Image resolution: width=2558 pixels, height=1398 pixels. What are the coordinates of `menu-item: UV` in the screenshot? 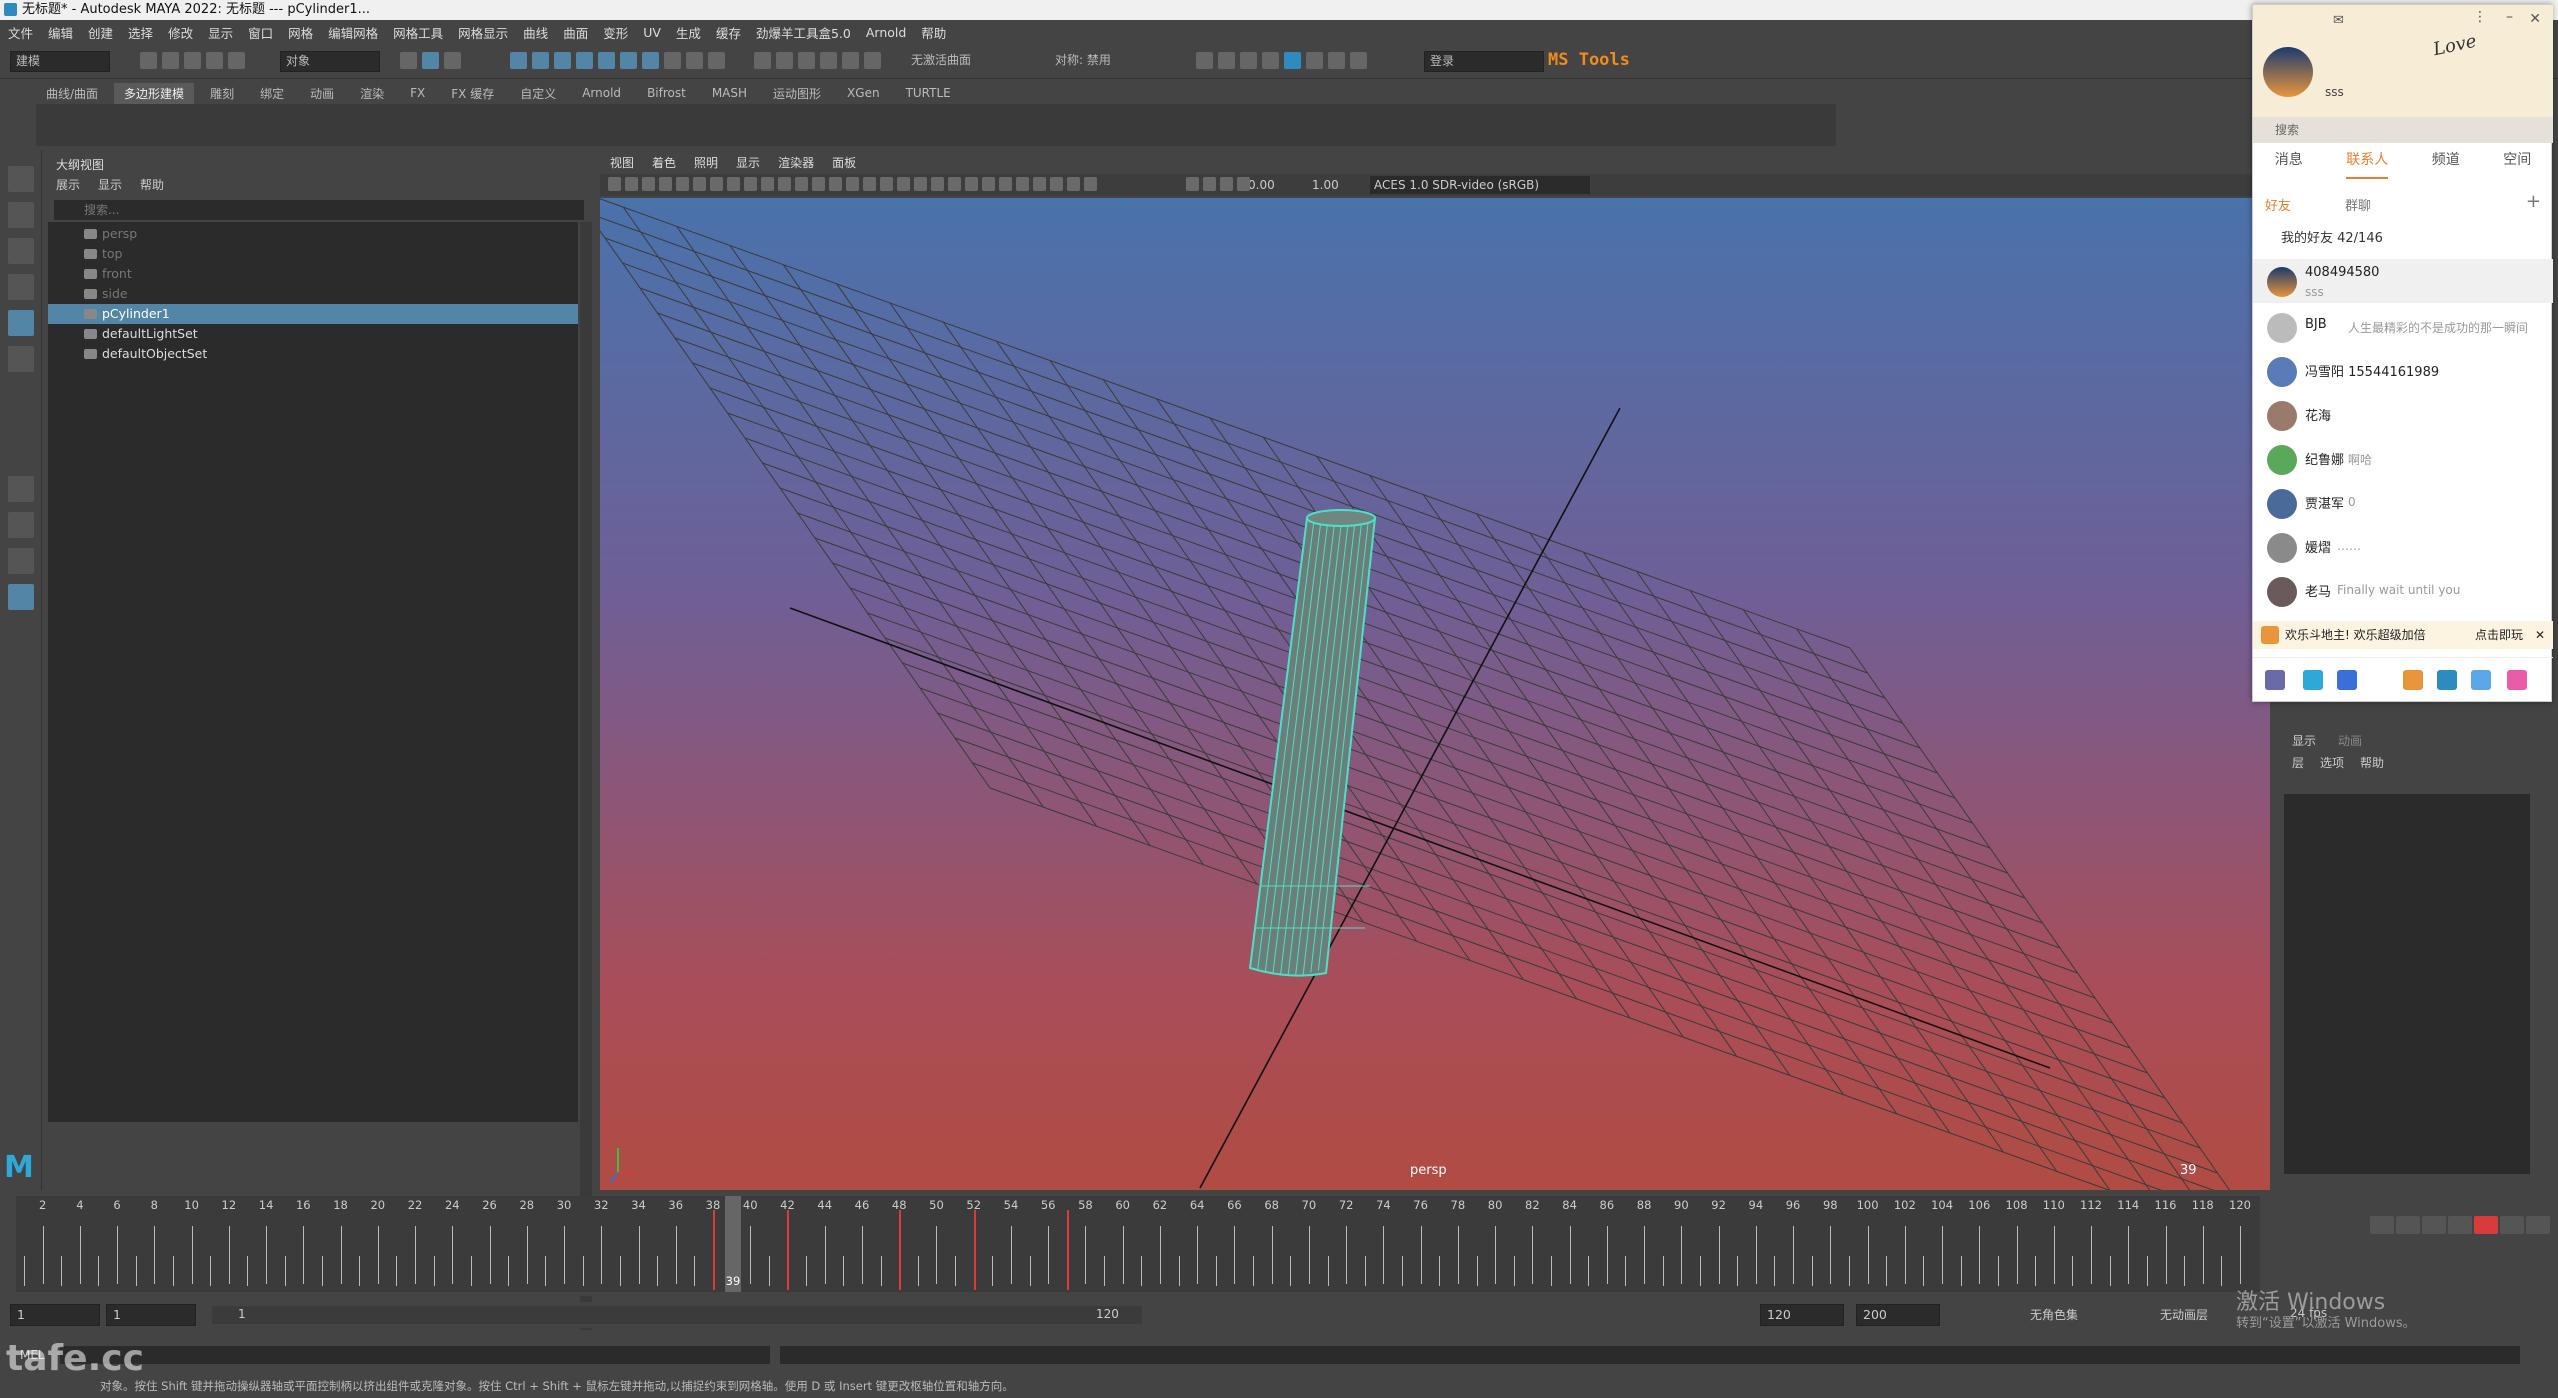 It's located at (652, 32).